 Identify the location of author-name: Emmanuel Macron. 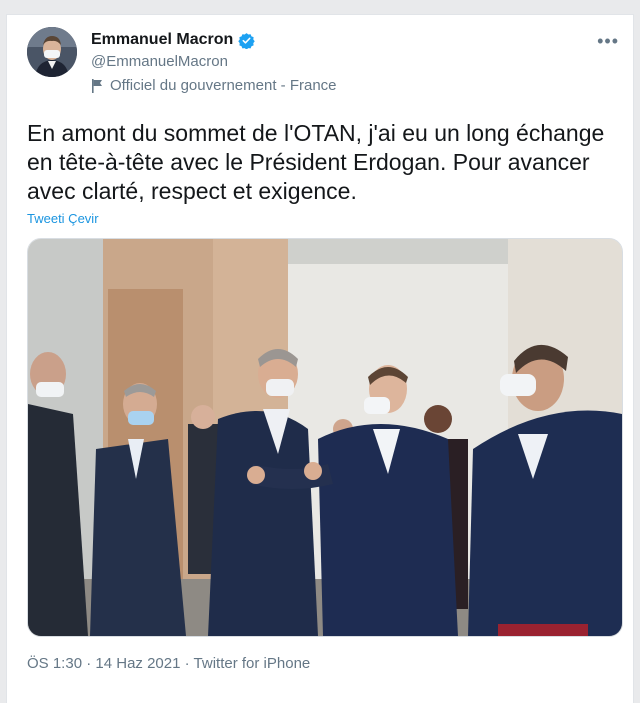
(162, 40).